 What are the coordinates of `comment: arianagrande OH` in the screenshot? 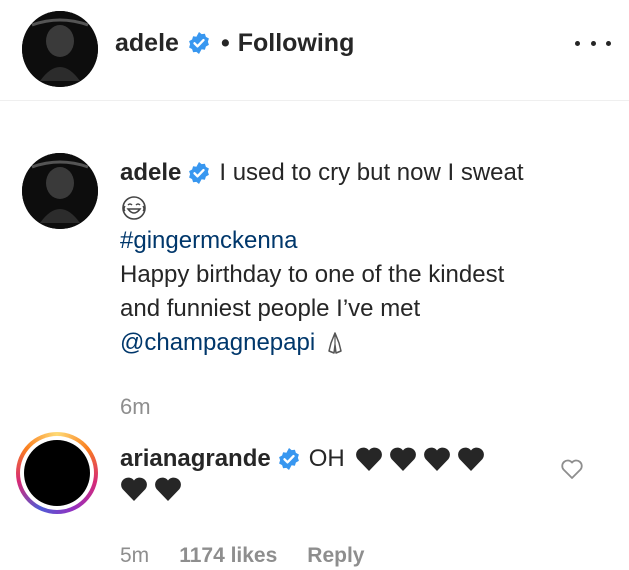 It's located at (335, 477).